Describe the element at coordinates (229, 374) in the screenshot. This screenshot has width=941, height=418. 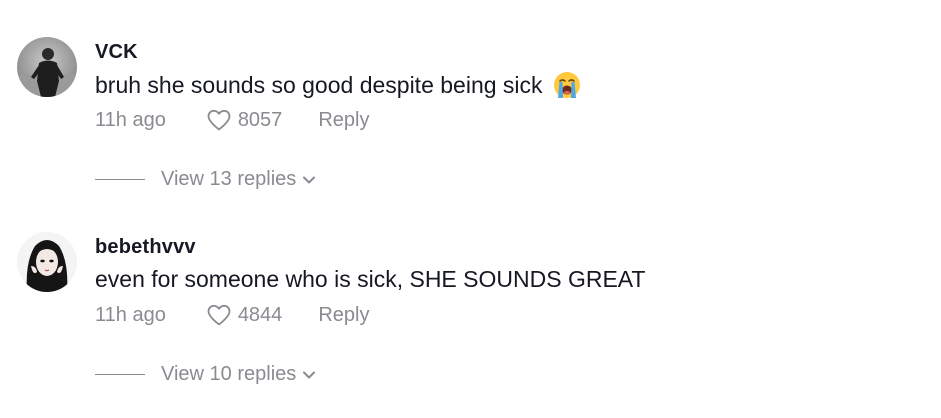
I see `view-replies-label: View 10 replies` at that location.